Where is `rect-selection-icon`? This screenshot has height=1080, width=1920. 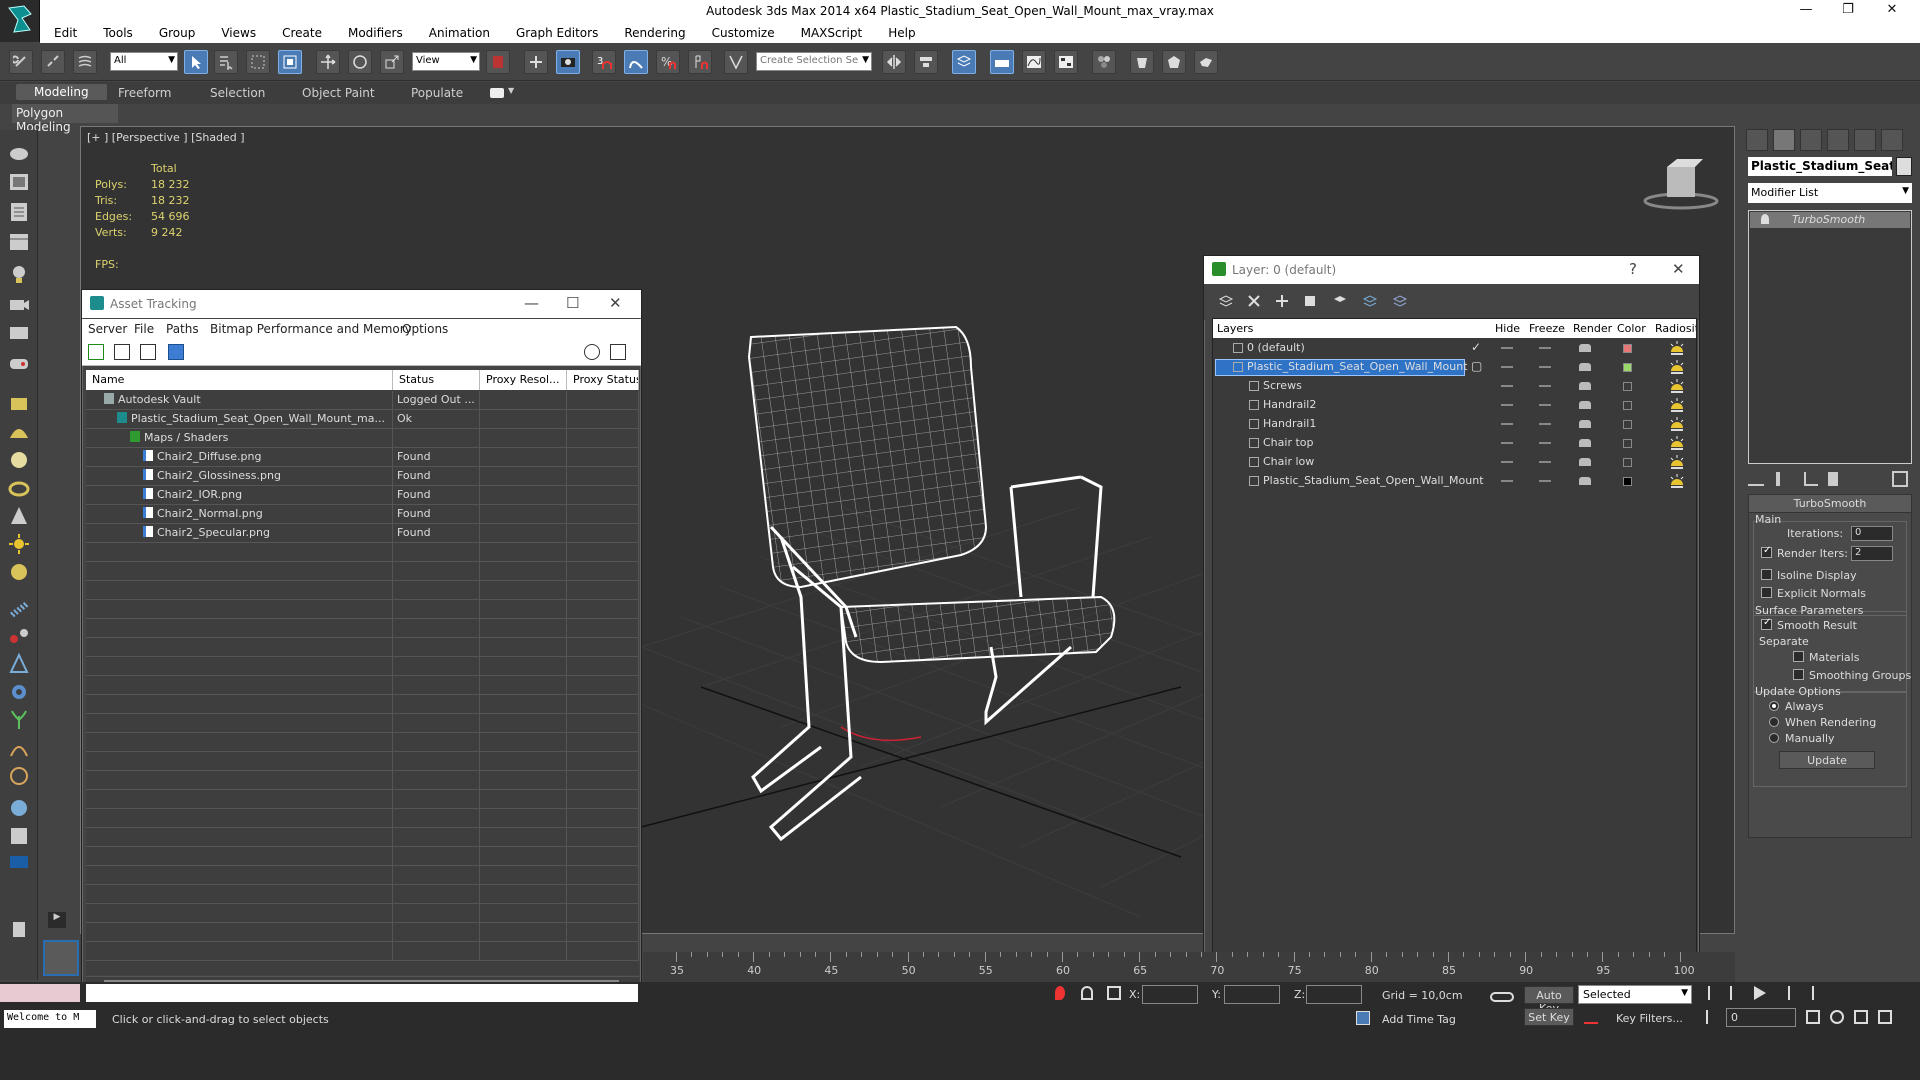 rect-selection-icon is located at coordinates (258, 62).